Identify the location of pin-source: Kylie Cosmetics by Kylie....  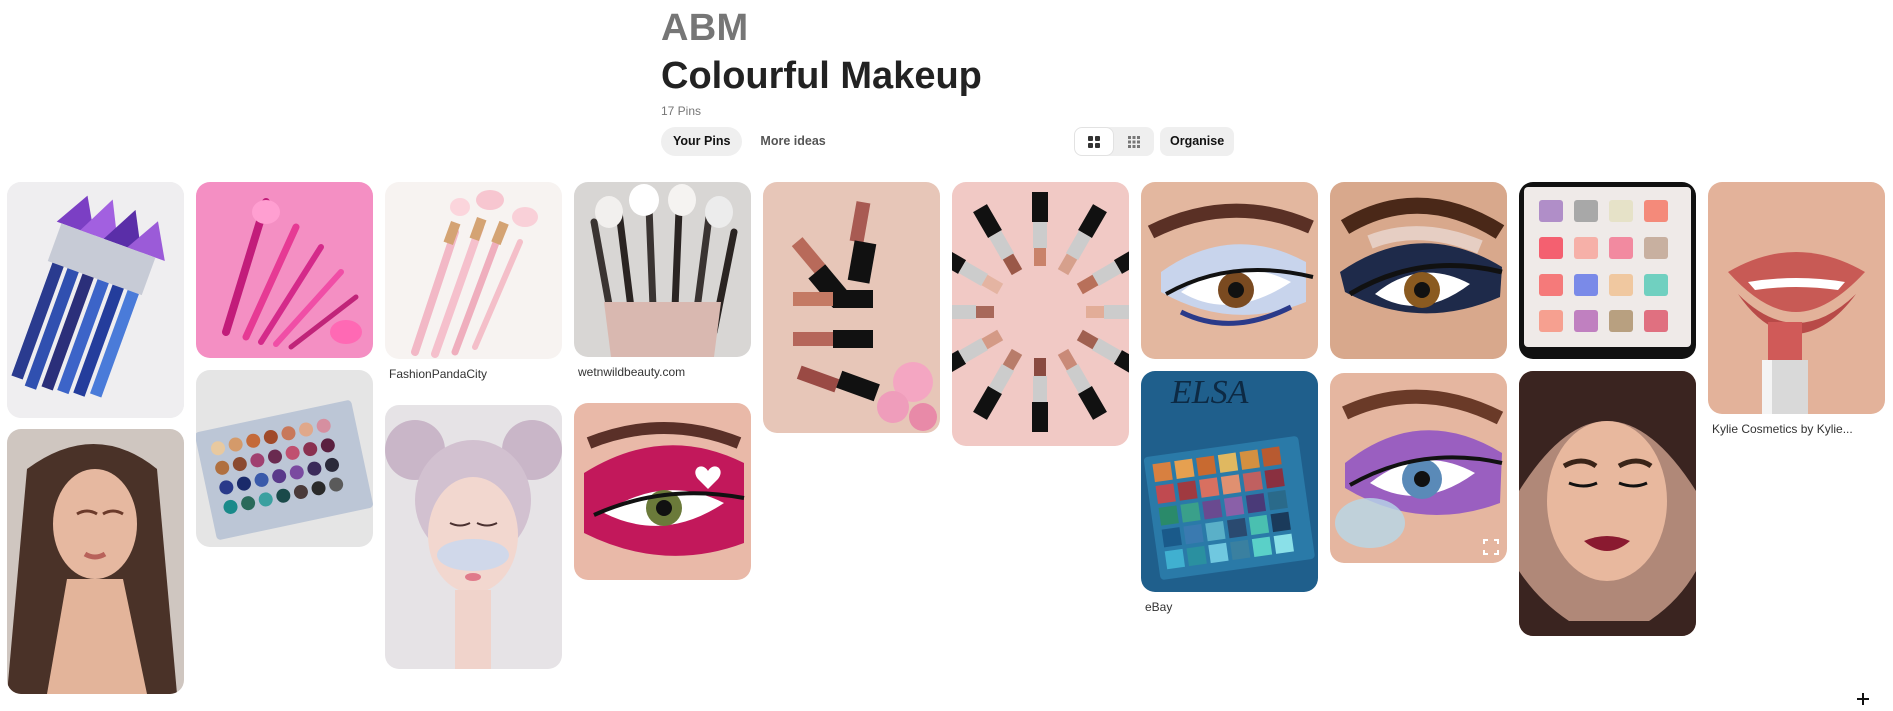
(1782, 429).